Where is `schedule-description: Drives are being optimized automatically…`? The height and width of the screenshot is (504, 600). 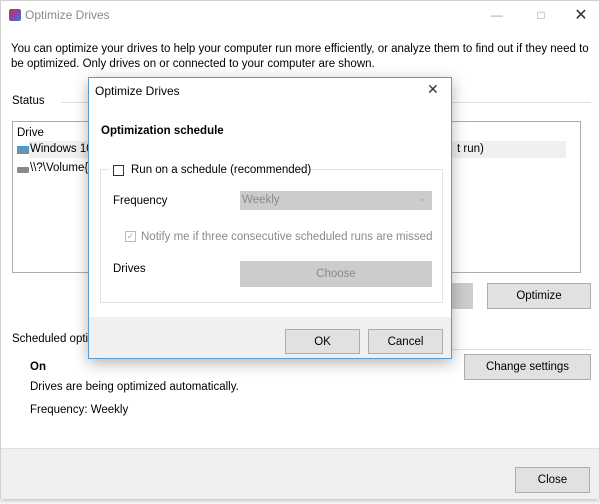 schedule-description: Drives are being optimized automatically… is located at coordinates (134, 387).